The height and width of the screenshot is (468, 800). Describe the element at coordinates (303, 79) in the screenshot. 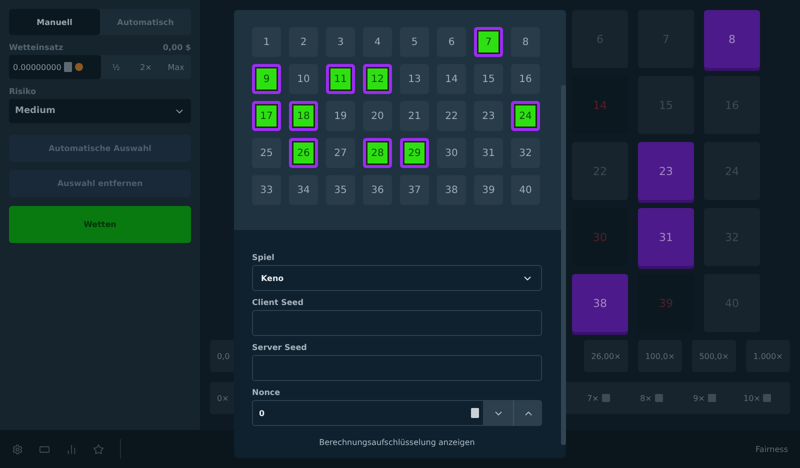

I see `number-tile: 10` at that location.